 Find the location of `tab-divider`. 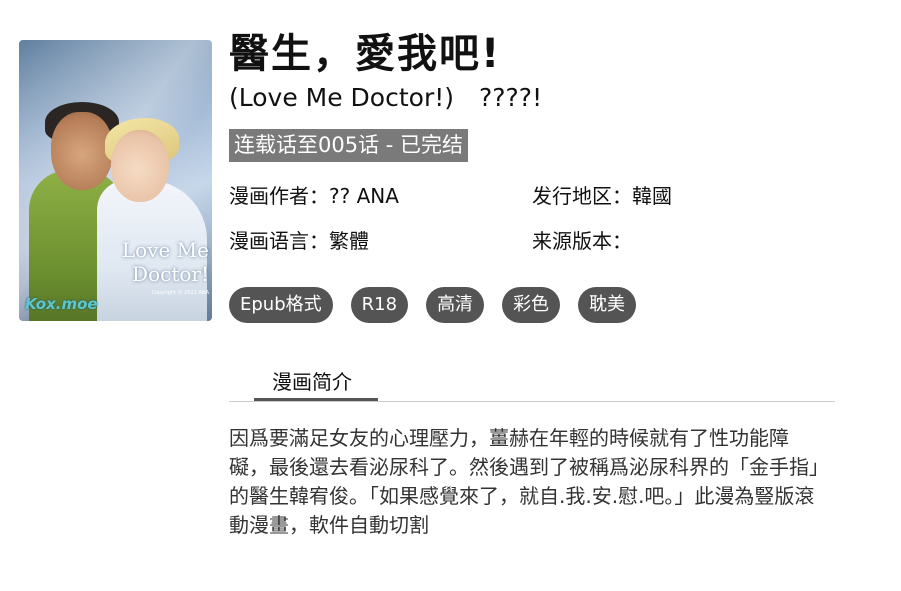

tab-divider is located at coordinates (532, 401).